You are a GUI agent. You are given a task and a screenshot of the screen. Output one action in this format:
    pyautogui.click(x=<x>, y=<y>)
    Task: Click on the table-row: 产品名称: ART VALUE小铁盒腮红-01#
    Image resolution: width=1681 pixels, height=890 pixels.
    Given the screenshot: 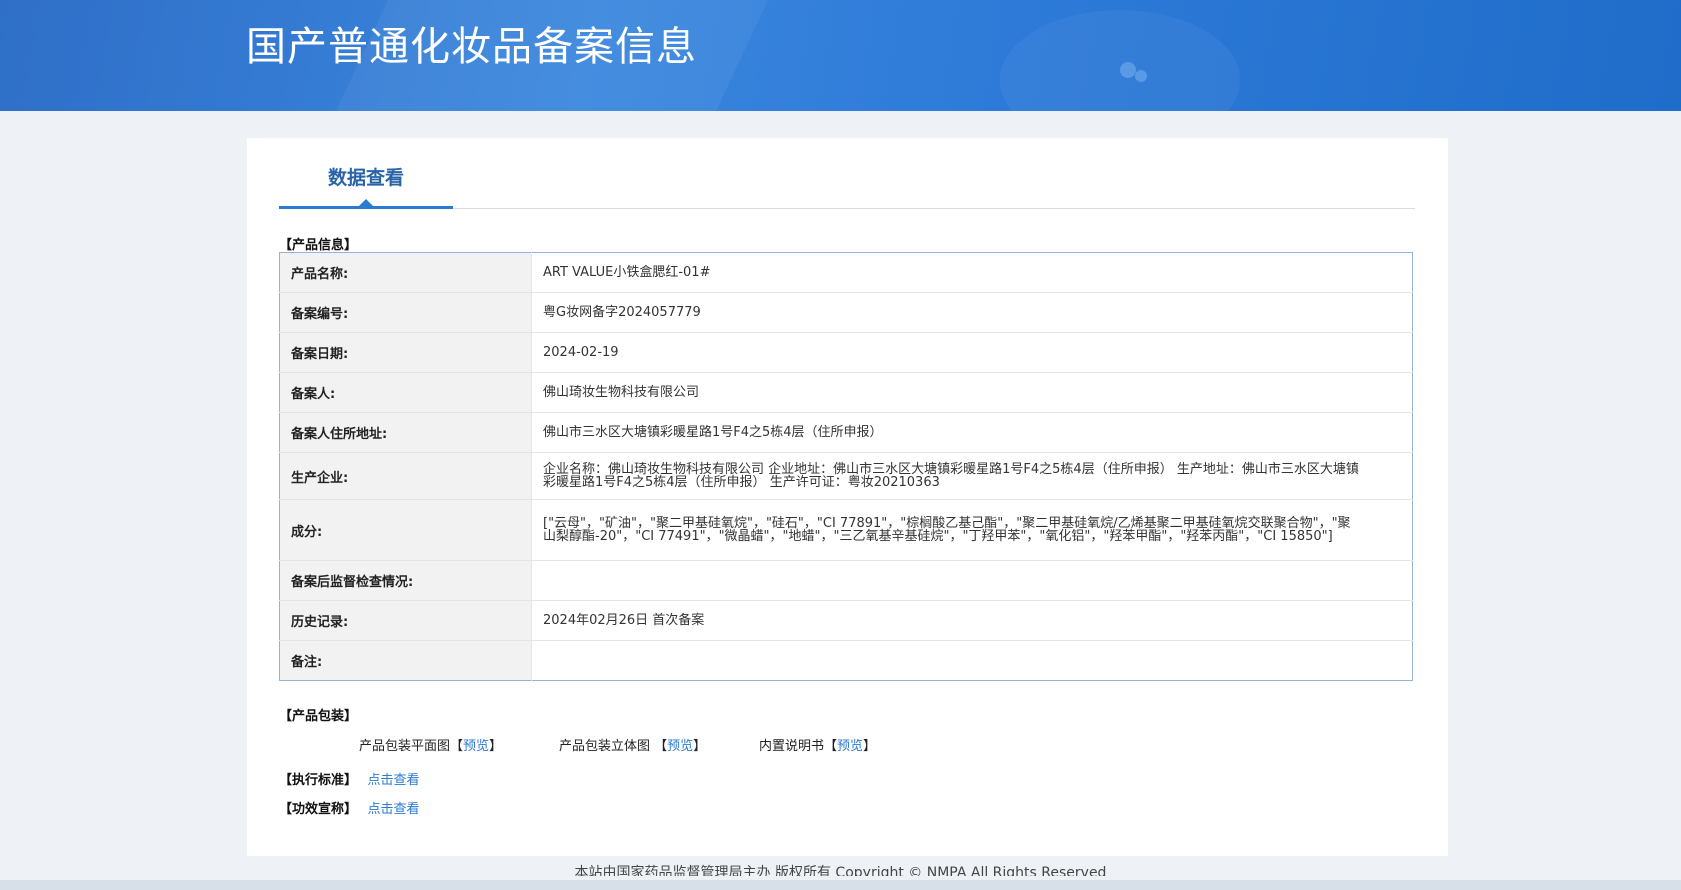 What is the action you would take?
    pyautogui.click(x=846, y=272)
    